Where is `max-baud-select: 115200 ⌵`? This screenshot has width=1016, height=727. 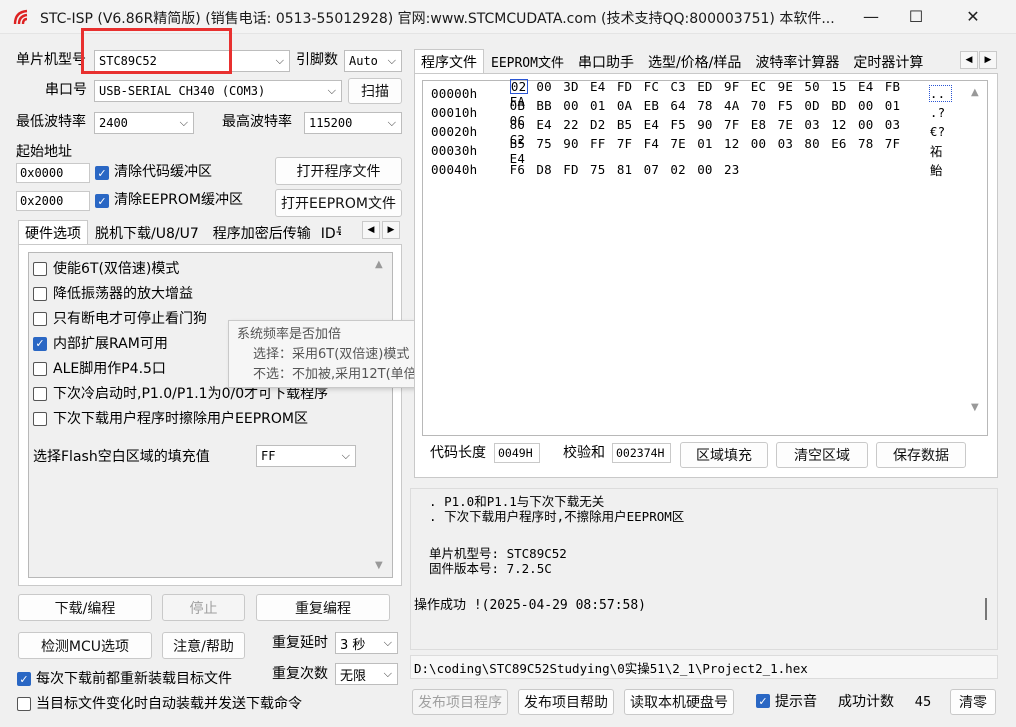
max-baud-select: 115200 ⌵ is located at coordinates (353, 123).